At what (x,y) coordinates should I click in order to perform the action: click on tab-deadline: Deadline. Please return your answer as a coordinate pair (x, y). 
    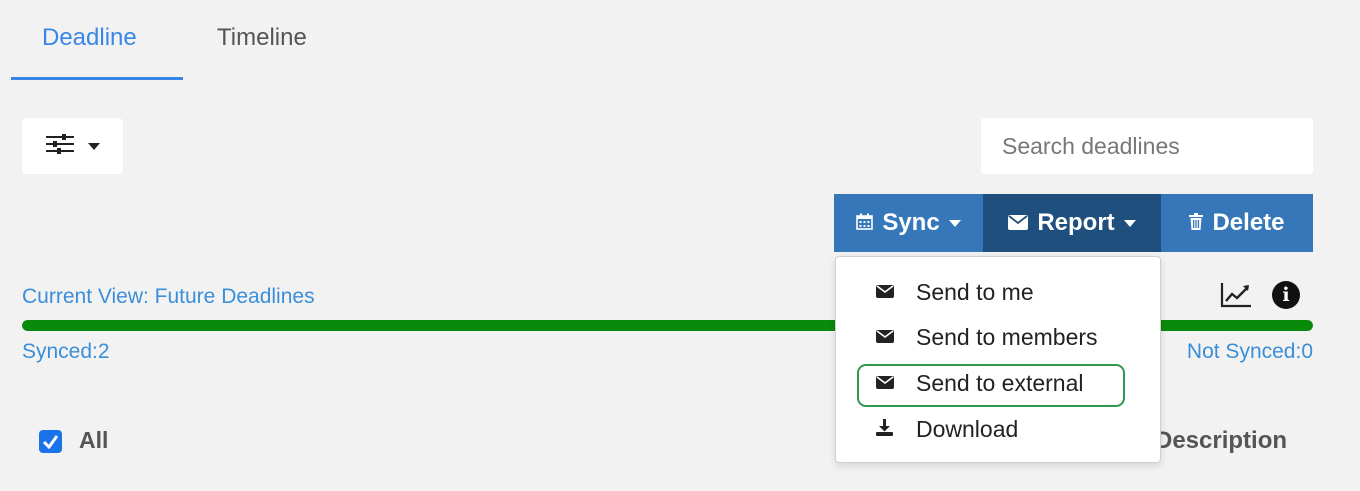
    Looking at the image, I should click on (89, 38).